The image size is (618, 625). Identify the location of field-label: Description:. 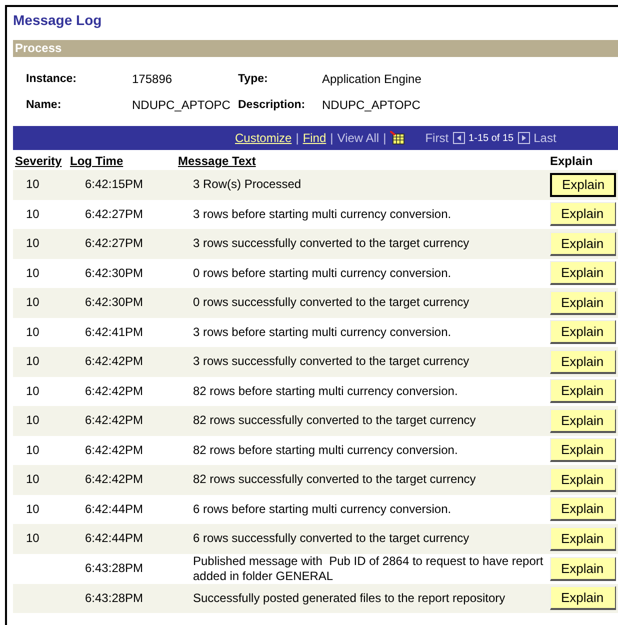
(272, 105).